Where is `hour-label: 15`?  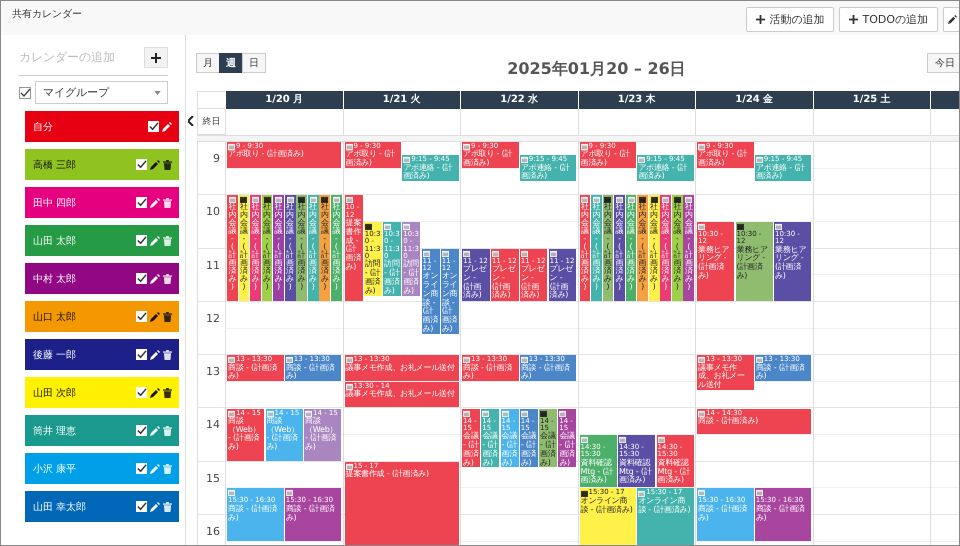 hour-label: 15 is located at coordinates (213, 478).